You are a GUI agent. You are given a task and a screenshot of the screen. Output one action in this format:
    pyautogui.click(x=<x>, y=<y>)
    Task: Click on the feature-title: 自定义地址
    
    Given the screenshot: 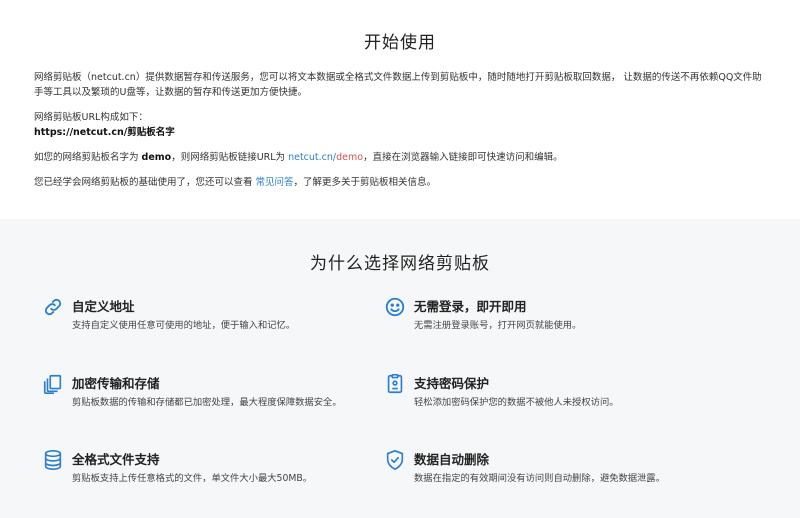 What is the action you would take?
    pyautogui.click(x=103, y=306)
    